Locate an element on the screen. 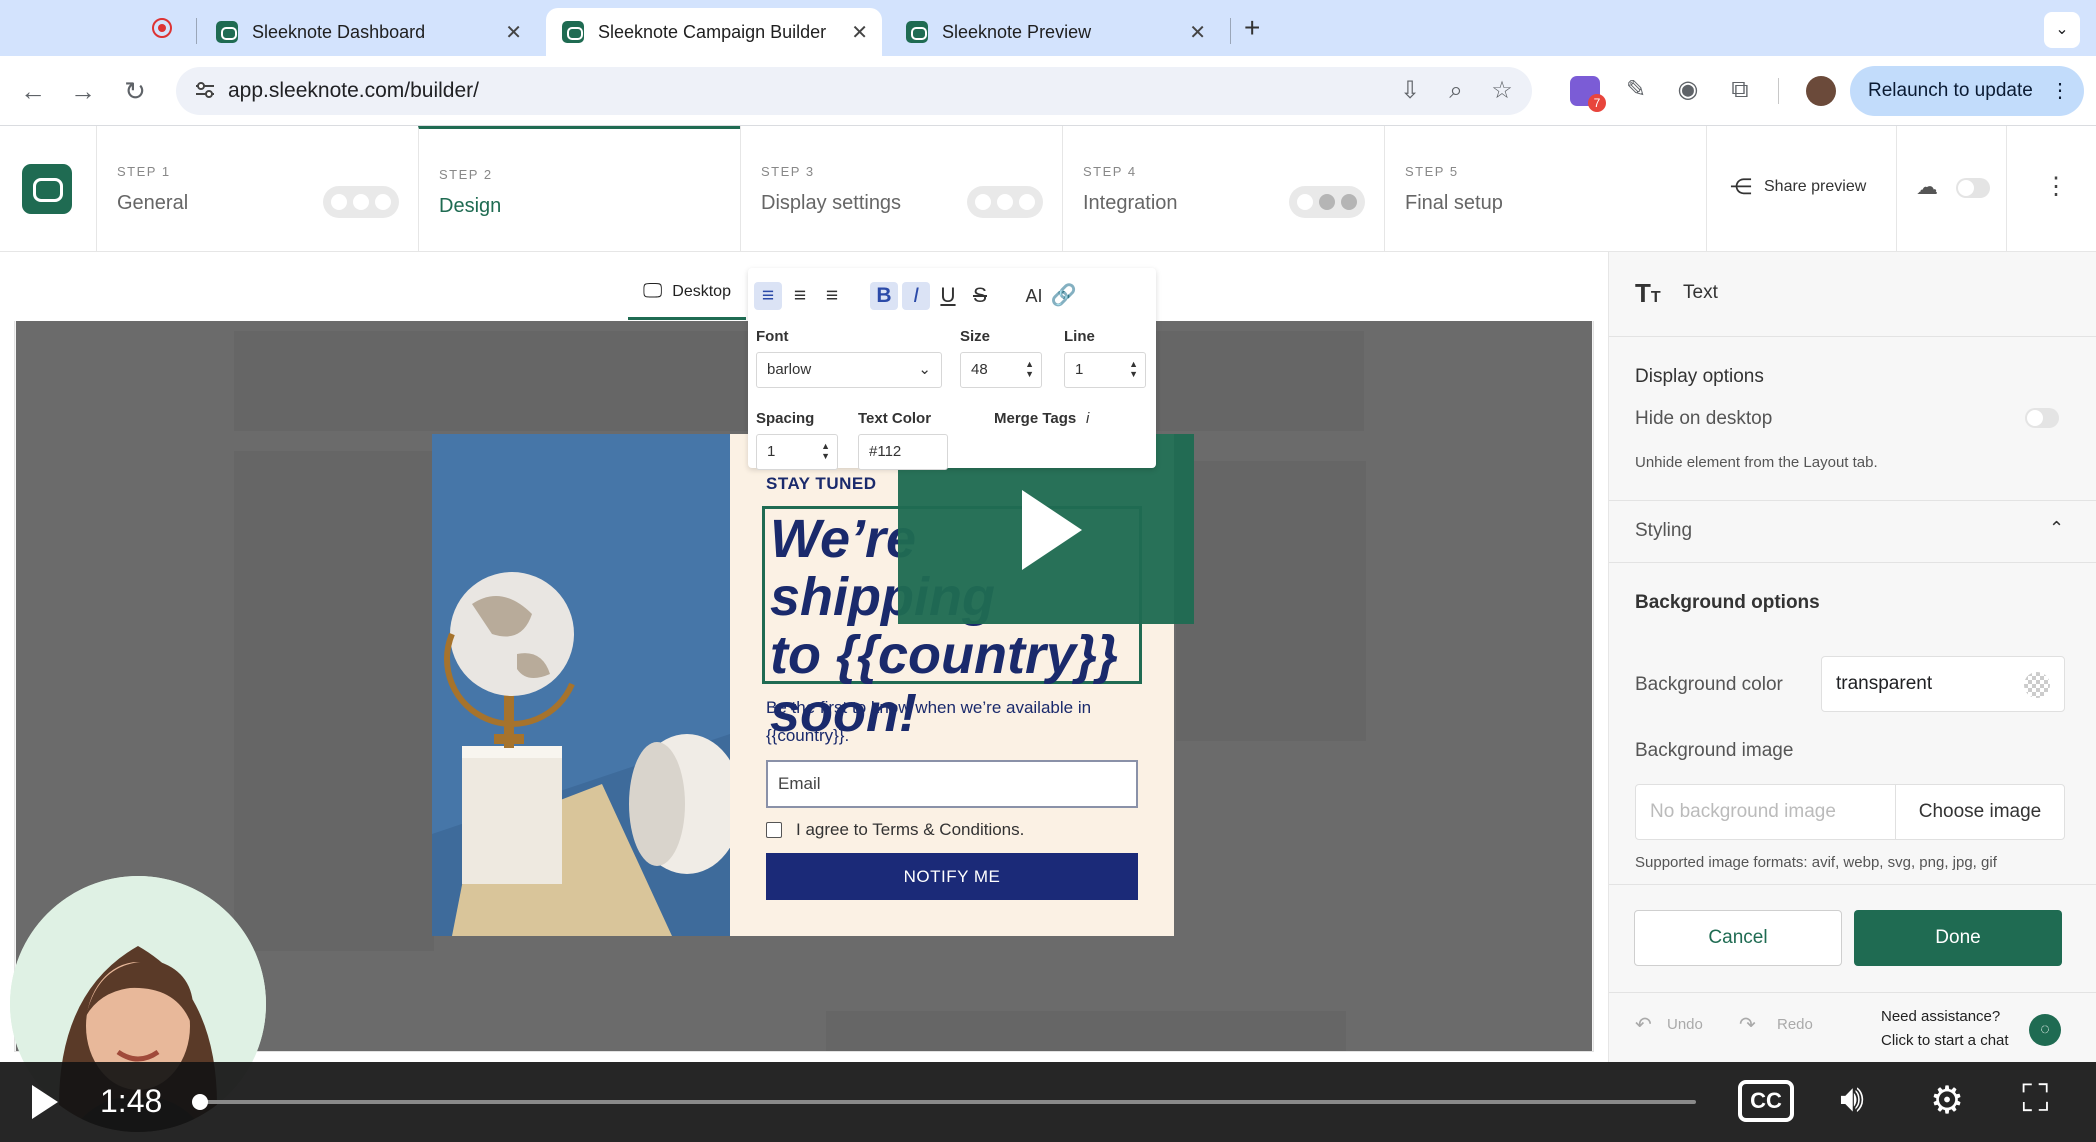 Image resolution: width=2096 pixels, height=1142 pixels. recording-icon is located at coordinates (162, 28).